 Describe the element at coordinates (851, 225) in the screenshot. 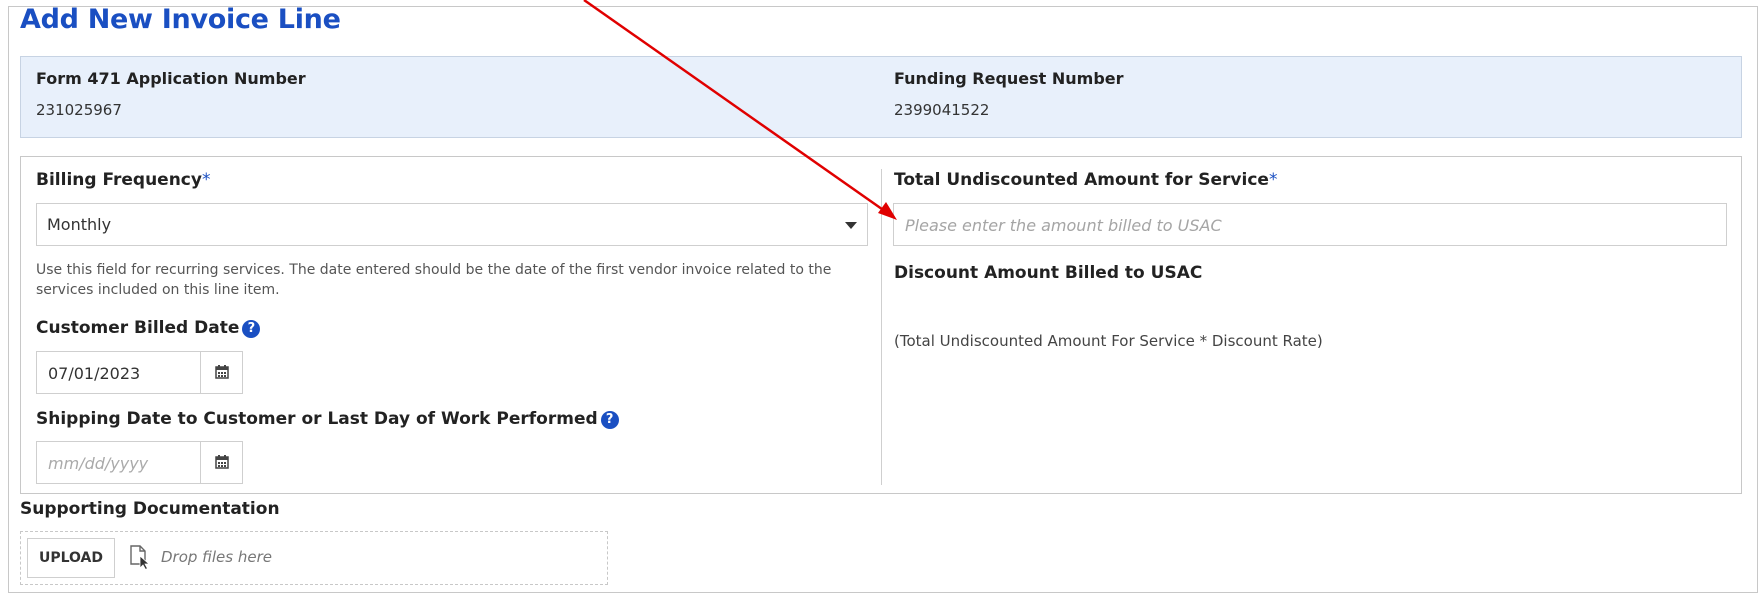

I see `chevron-down-icon` at that location.